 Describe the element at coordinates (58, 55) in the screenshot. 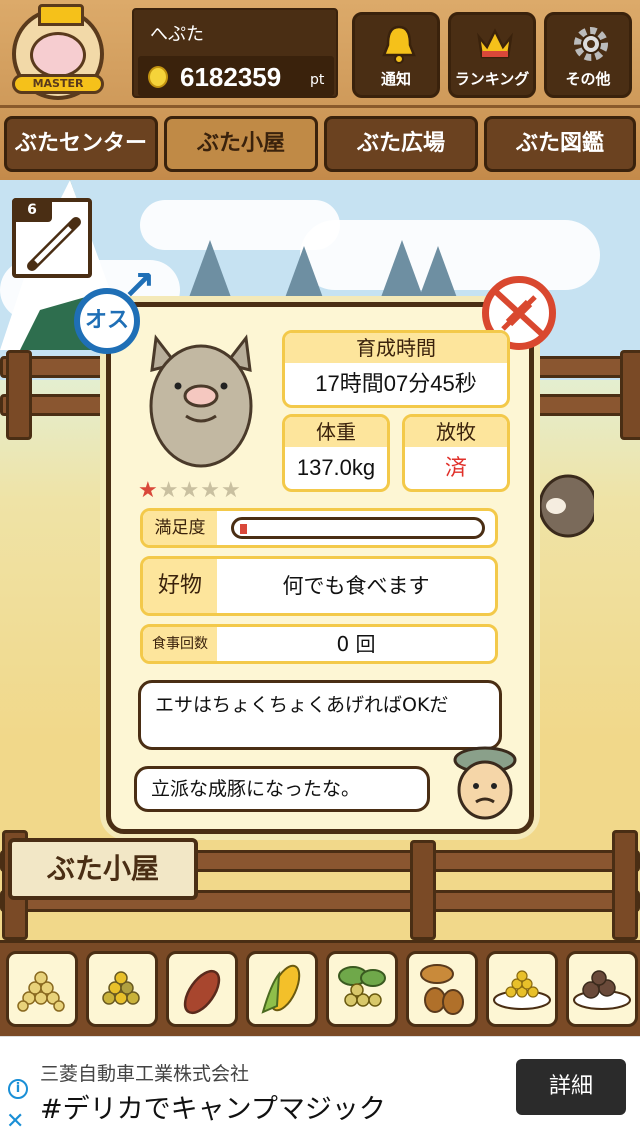

I see `pig-face-icon` at that location.